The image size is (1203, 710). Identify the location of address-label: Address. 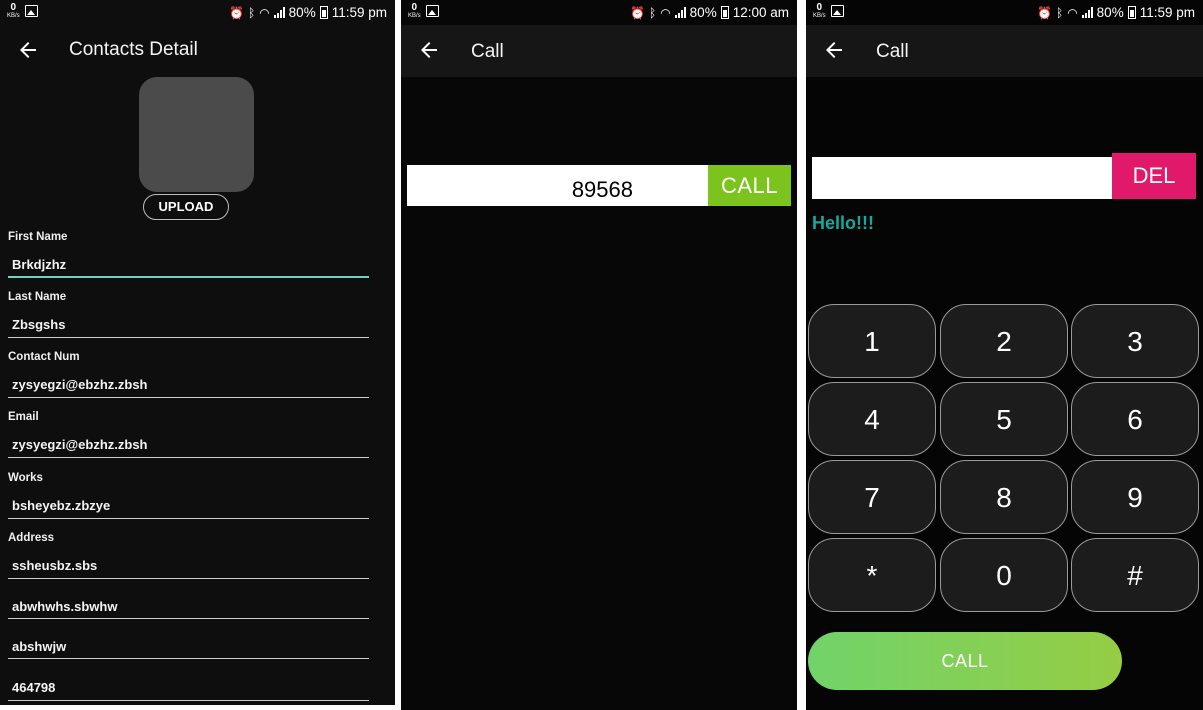
(31, 538).